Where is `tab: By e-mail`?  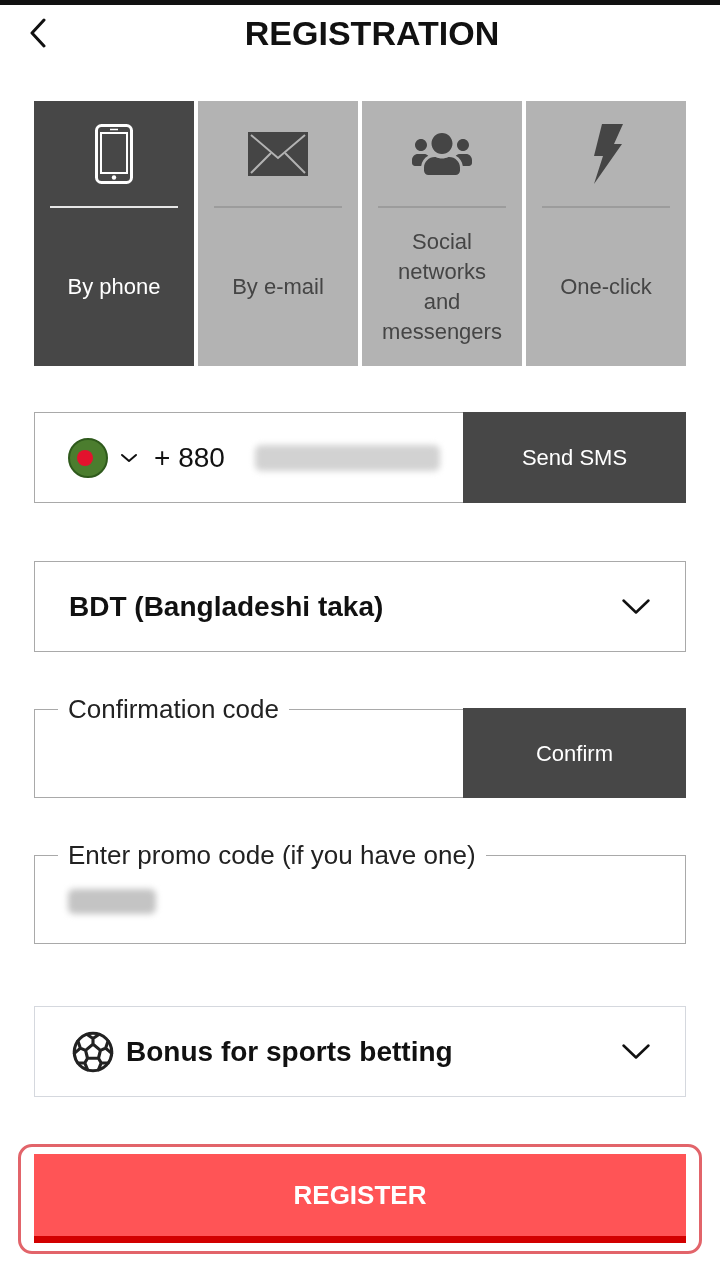 tab: By e-mail is located at coordinates (278, 233).